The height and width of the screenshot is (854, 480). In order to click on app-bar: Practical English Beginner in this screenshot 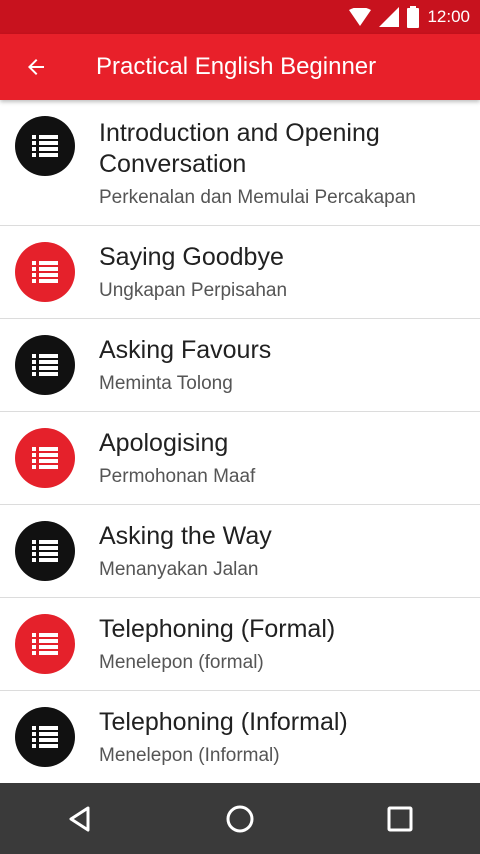, I will do `click(240, 67)`.